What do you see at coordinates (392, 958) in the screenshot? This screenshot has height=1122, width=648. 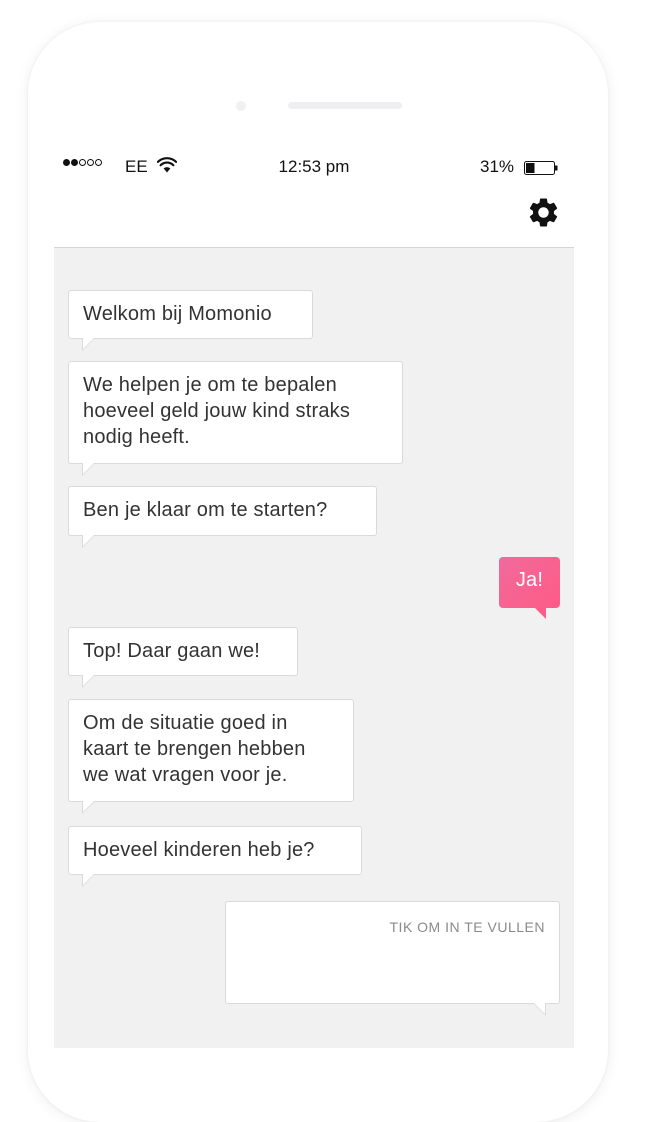 I see `answer-input-bubble: TIK OM IN TE VULLEN` at bounding box center [392, 958].